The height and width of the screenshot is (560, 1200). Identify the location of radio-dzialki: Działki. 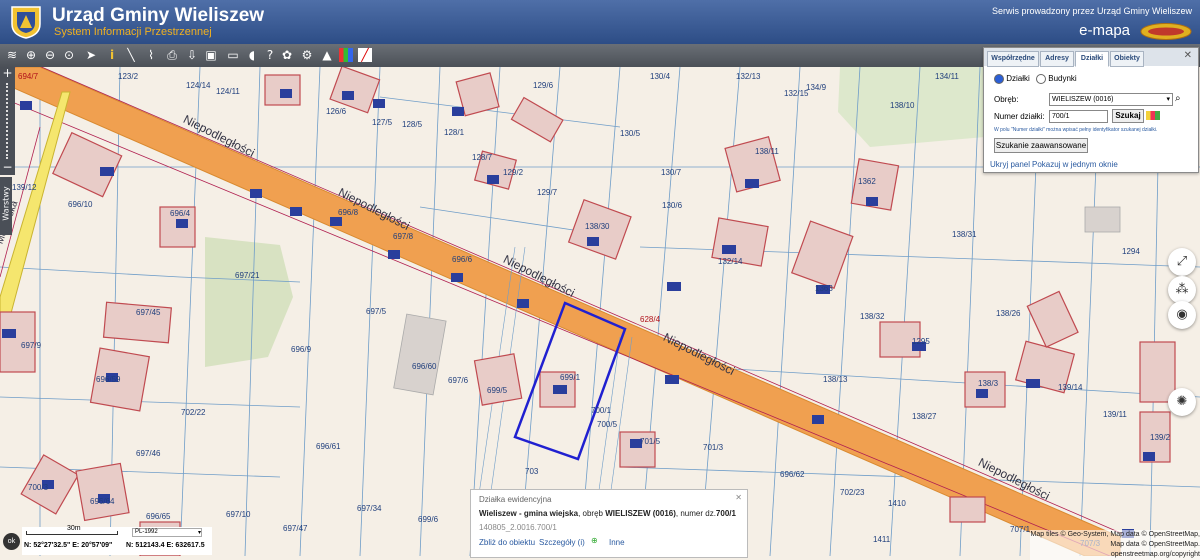
(1012, 79).